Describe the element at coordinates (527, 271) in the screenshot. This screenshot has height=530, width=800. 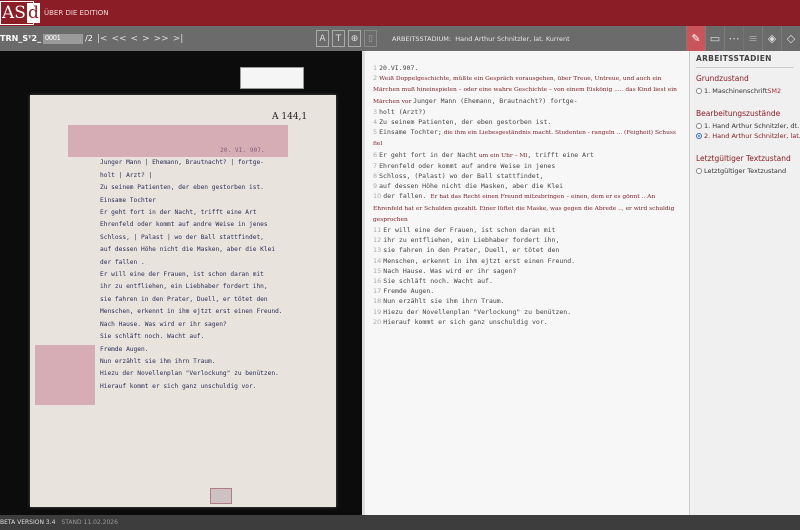
I see `transcript-line: 15 Nach Hause. Was wird er ihr sagen?` at that location.